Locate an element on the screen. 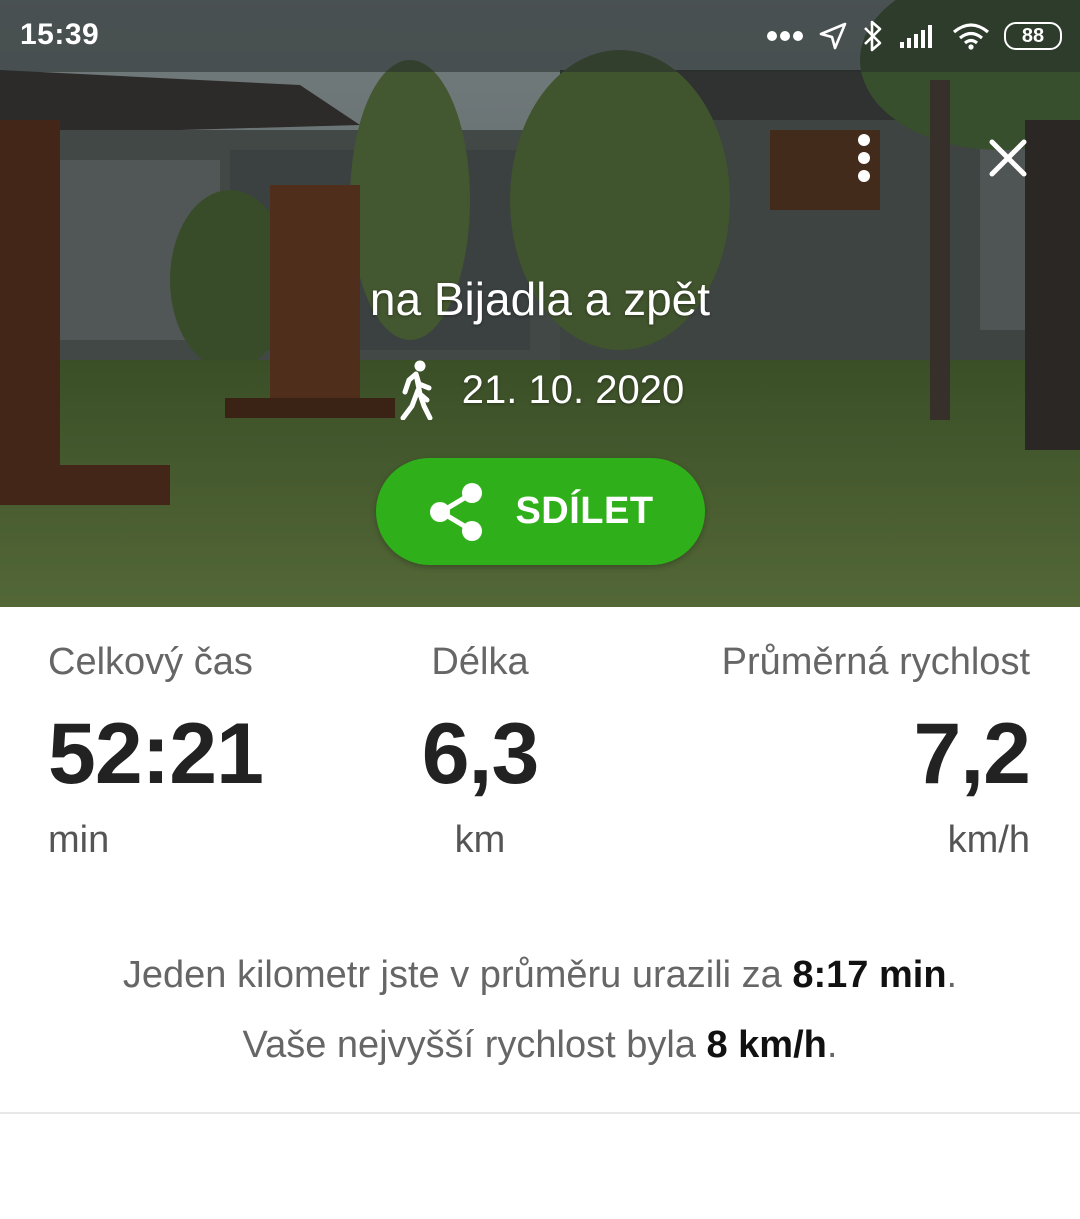 This screenshot has width=1080, height=1219. more-options-button is located at coordinates (864, 158).